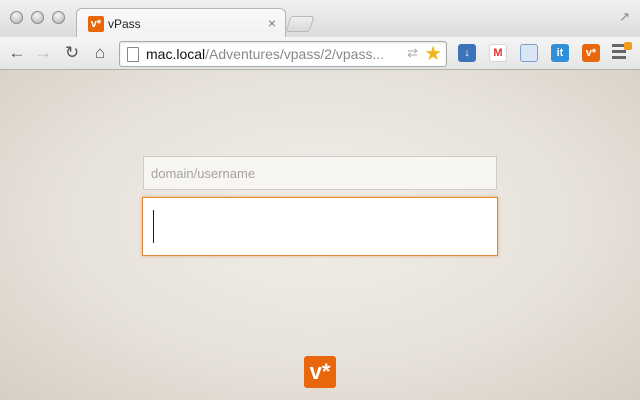  Describe the element at coordinates (181, 23) in the screenshot. I see `browser-tab: v* vPass ×` at that location.